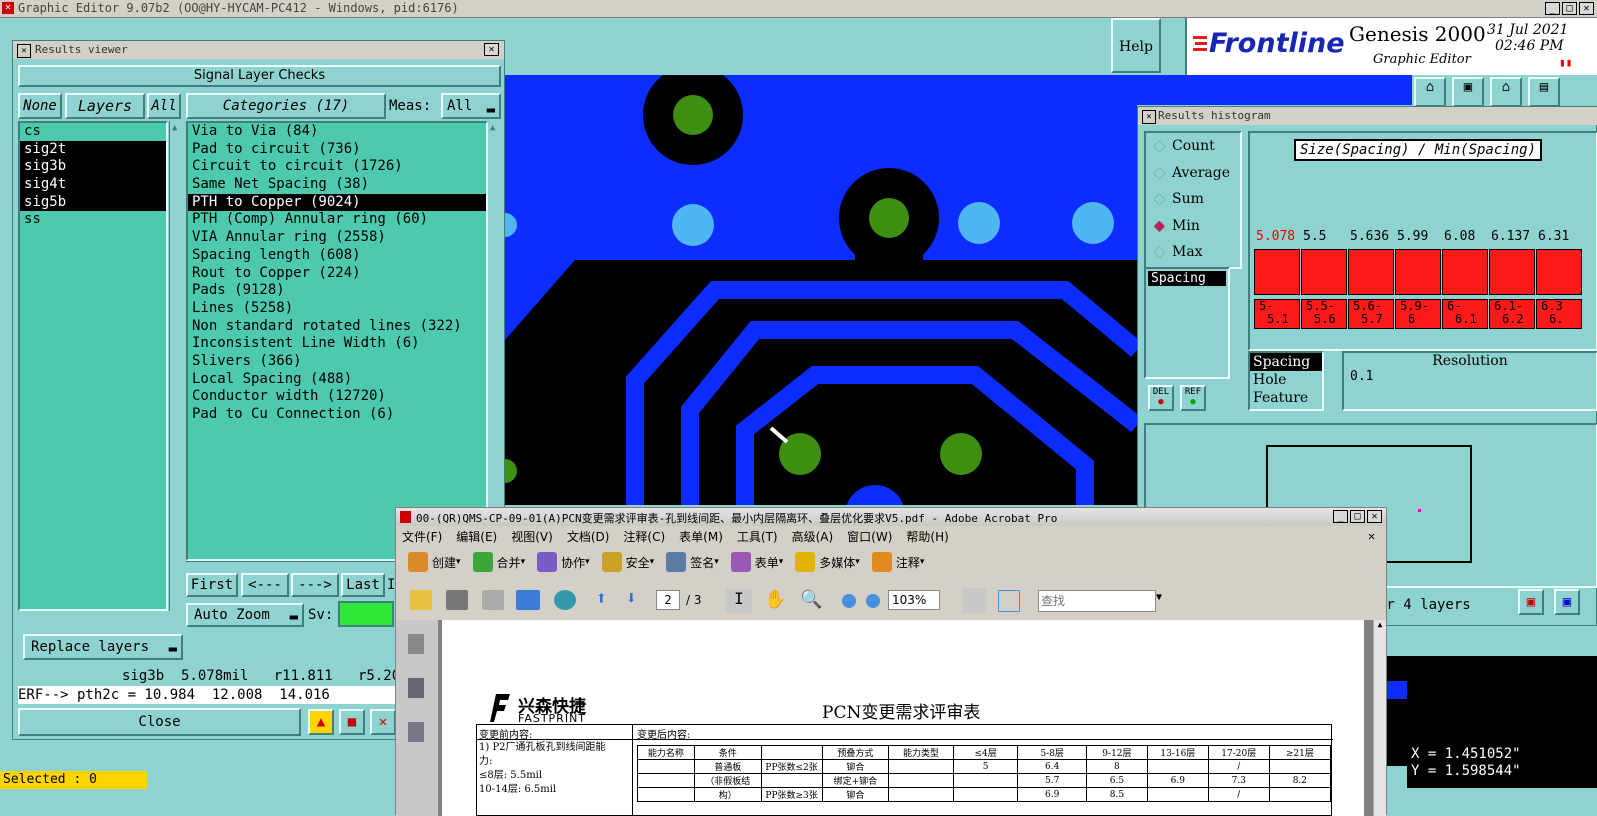 Image resolution: width=1597 pixels, height=816 pixels. What do you see at coordinates (601, 598) in the screenshot?
I see `page-up-icon: ⬆` at bounding box center [601, 598].